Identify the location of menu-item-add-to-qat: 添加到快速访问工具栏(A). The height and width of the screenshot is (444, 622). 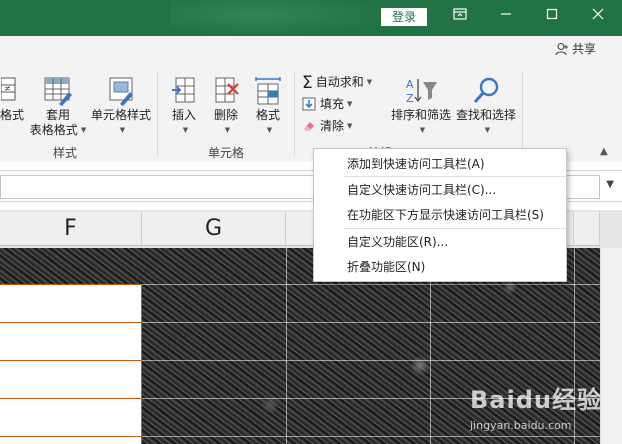
(440, 164).